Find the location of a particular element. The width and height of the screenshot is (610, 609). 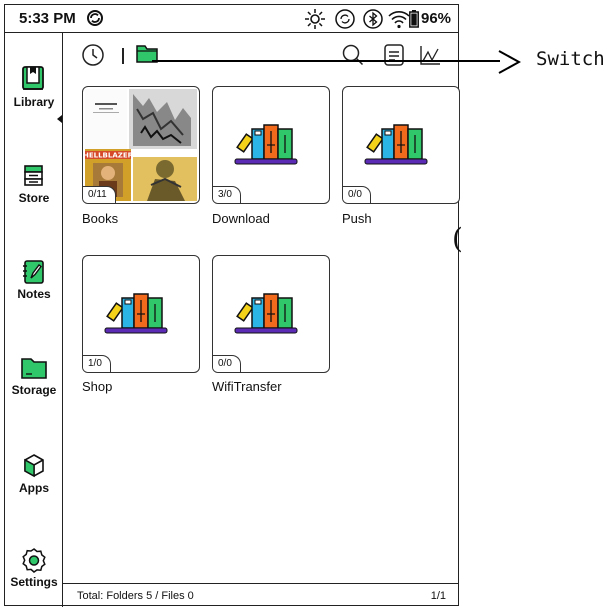

settings-icon is located at coordinates (34, 560).